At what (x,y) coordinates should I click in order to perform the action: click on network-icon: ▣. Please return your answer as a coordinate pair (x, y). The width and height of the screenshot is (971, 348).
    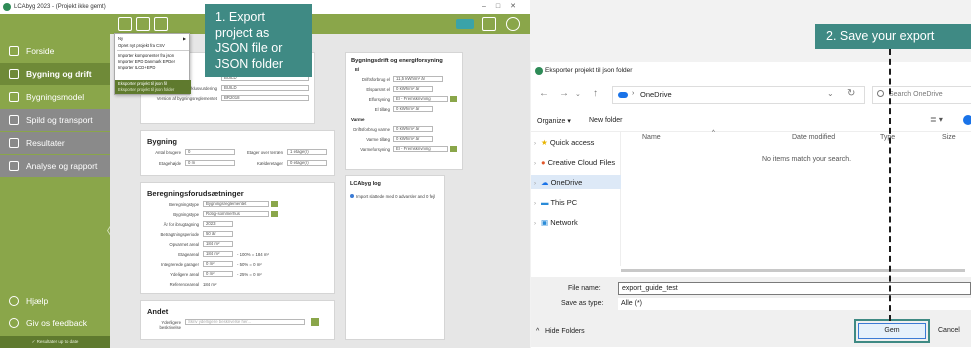
    Looking at the image, I should click on (545, 222).